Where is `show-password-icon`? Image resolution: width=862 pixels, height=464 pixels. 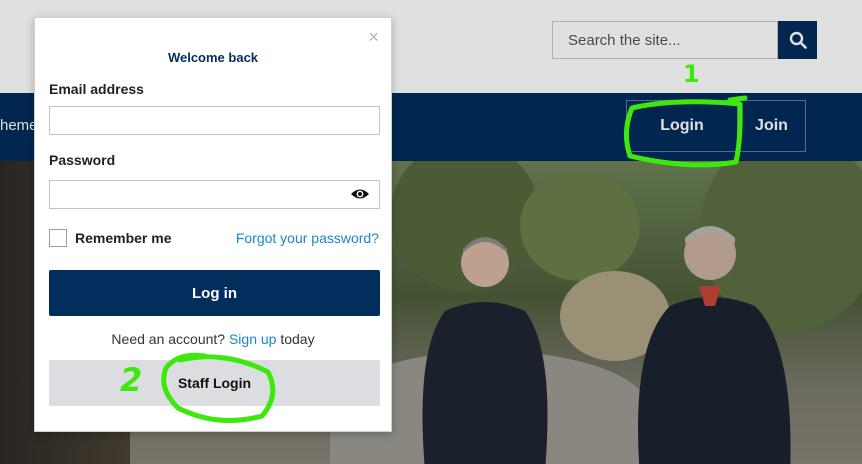
show-password-icon is located at coordinates (360, 194).